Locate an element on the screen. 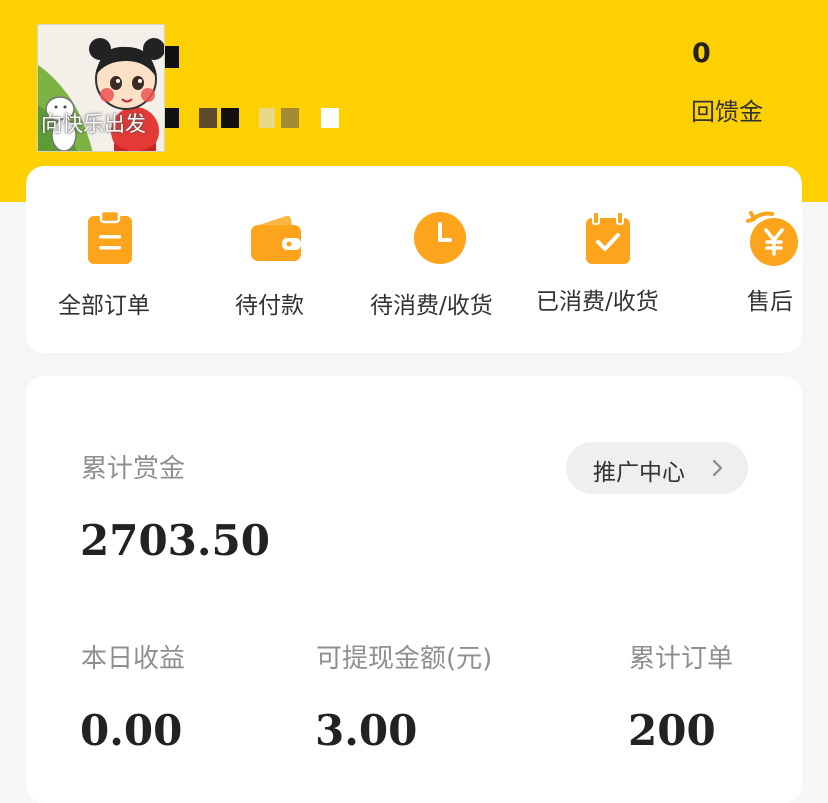  today-earnings-value: 0.00 is located at coordinates (131, 730).